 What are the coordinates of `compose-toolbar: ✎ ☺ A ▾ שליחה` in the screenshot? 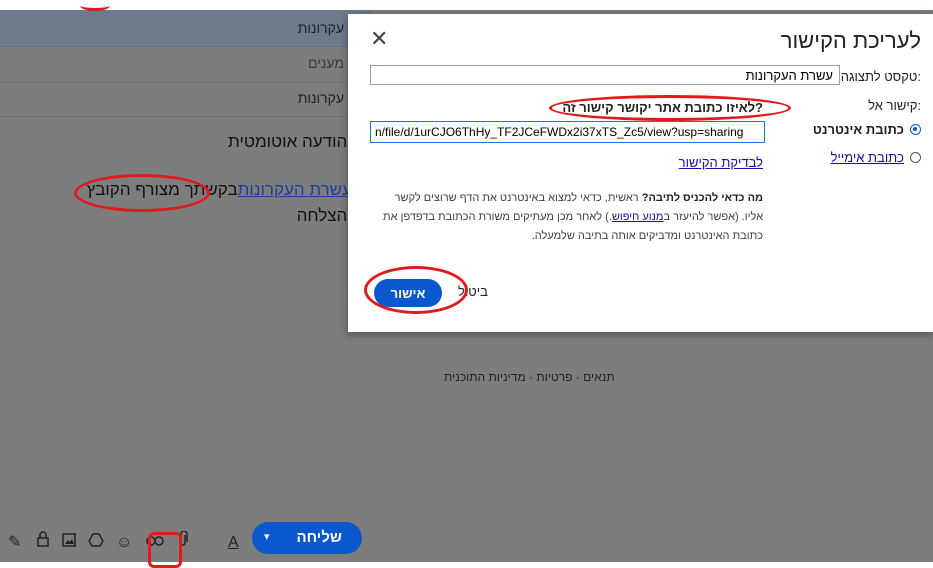 It's located at (186, 542).